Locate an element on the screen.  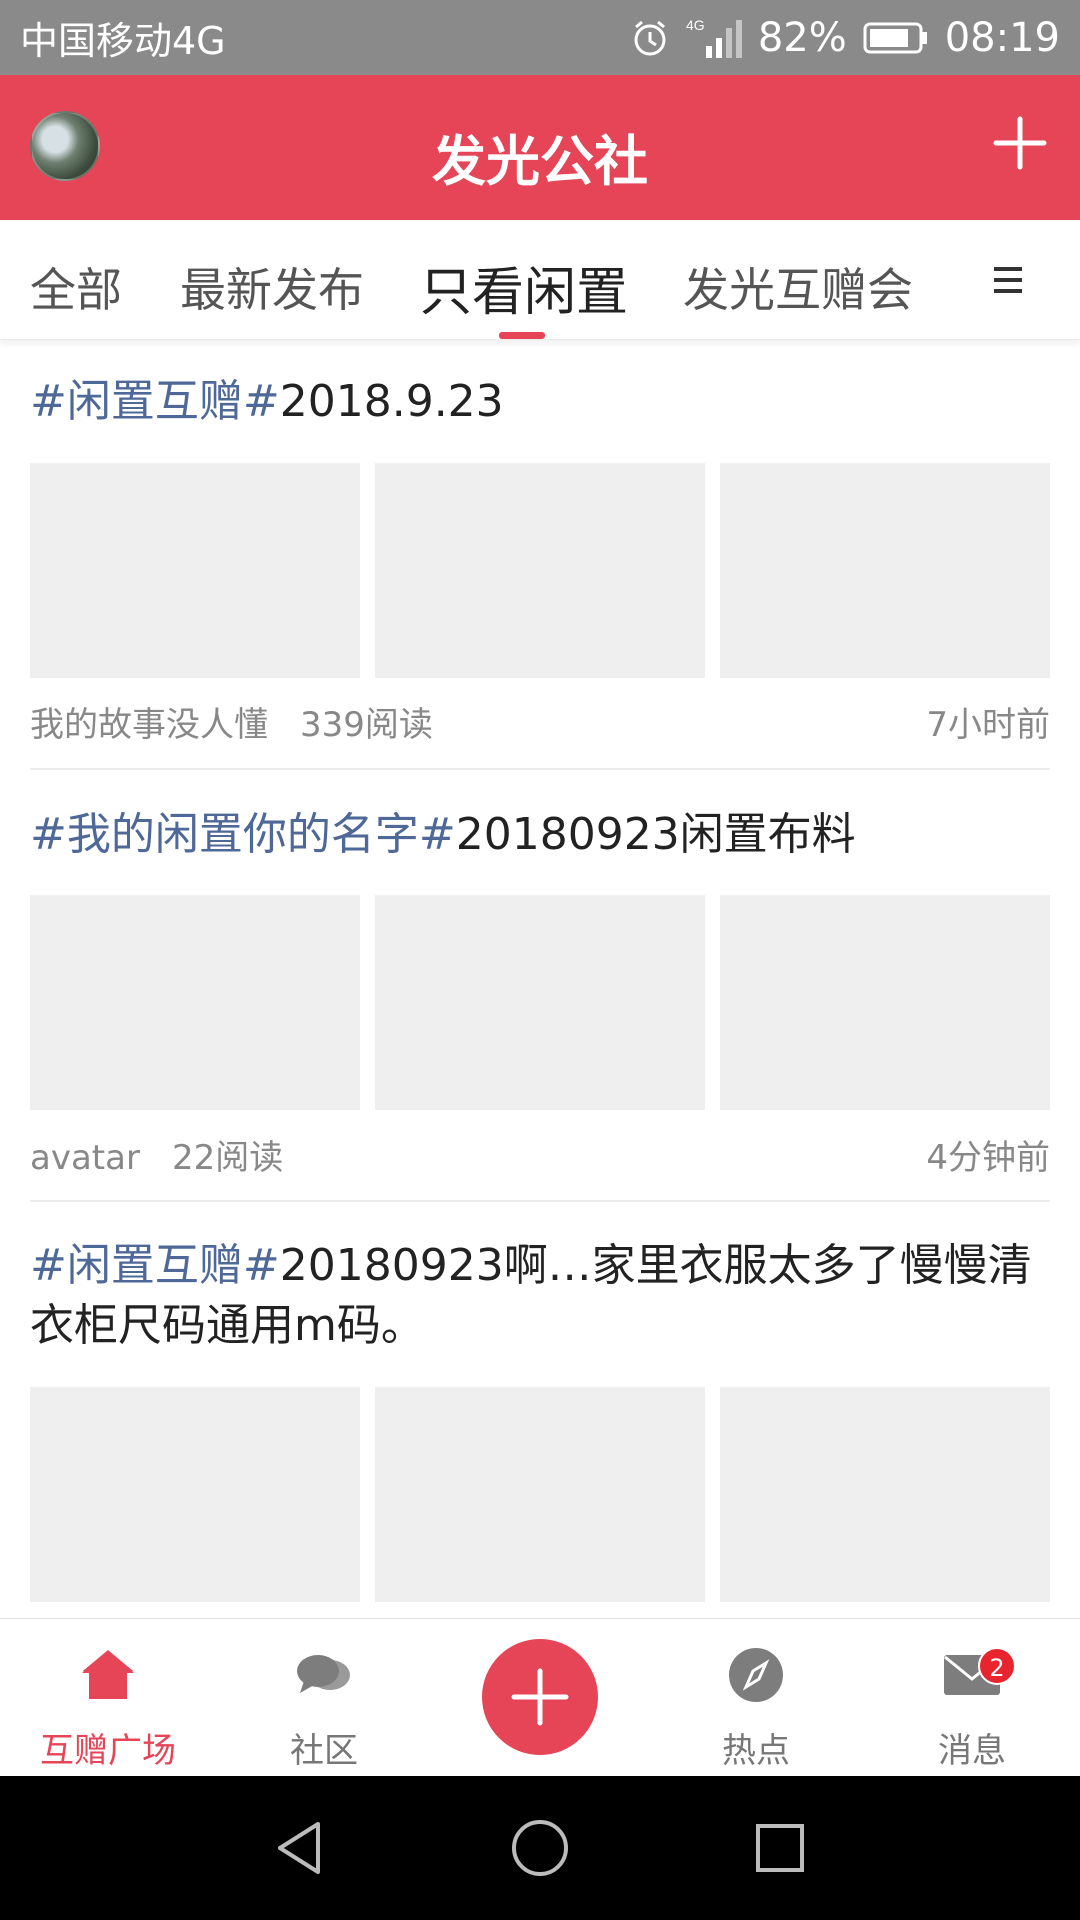
nav-label: 热点 is located at coordinates (756, 1751).